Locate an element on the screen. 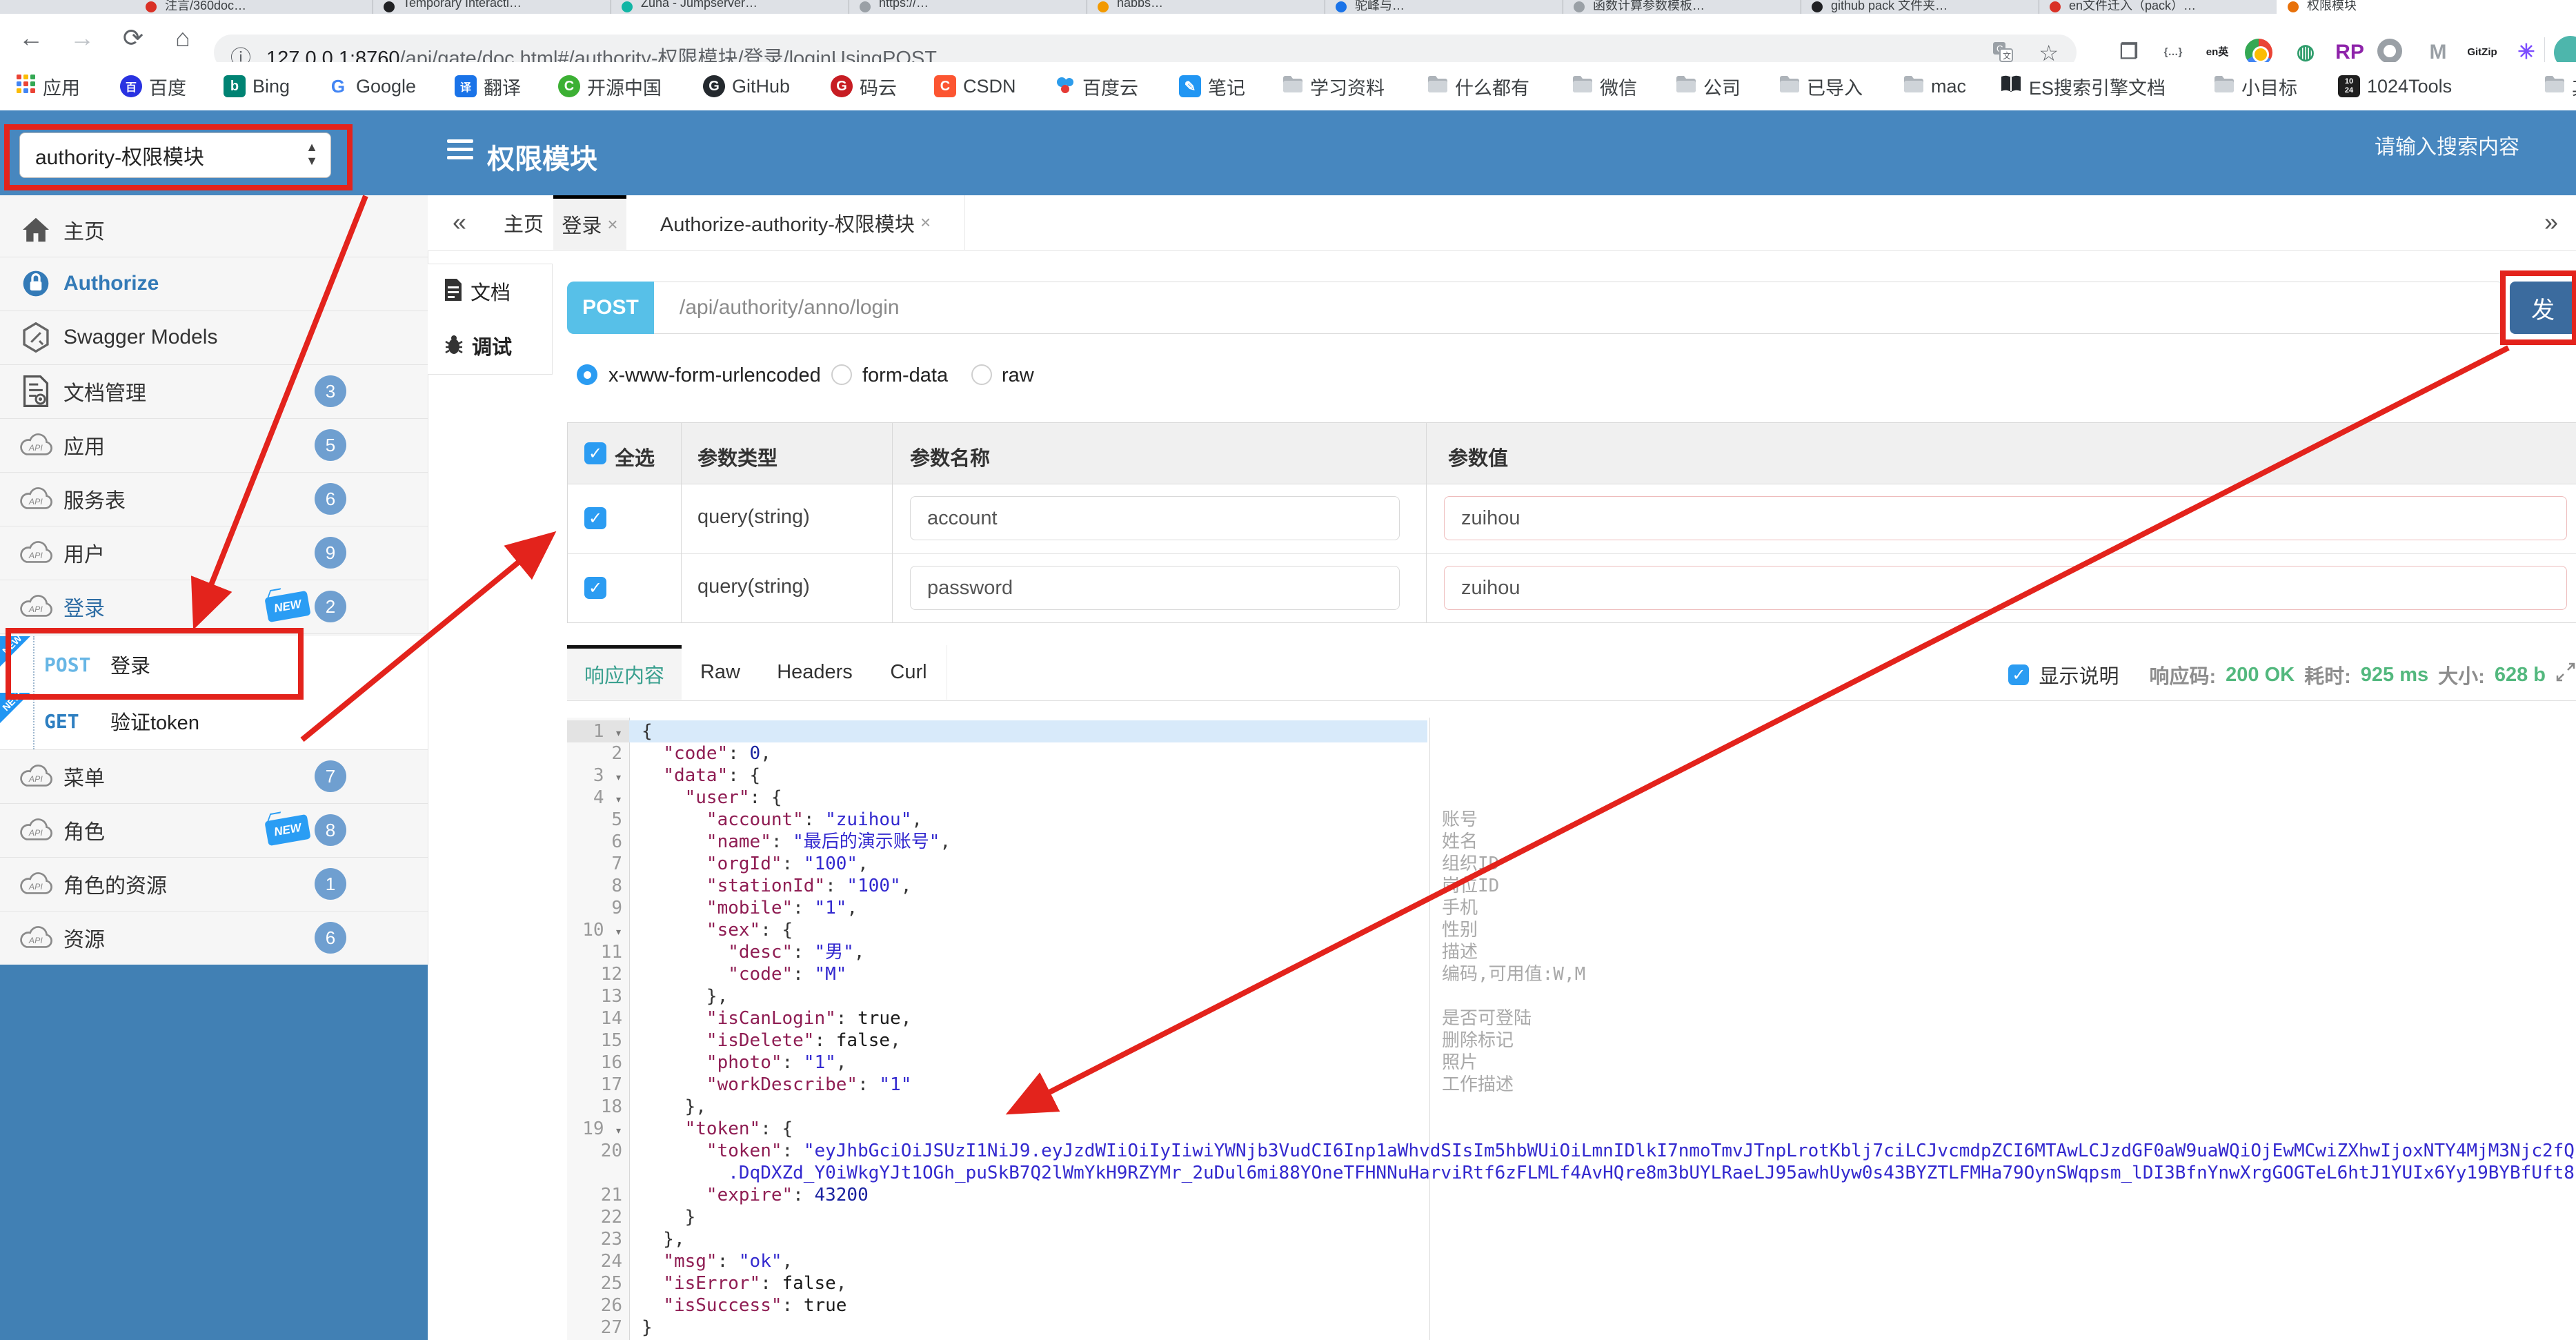  bookmark-item: b Bing is located at coordinates (257, 86).